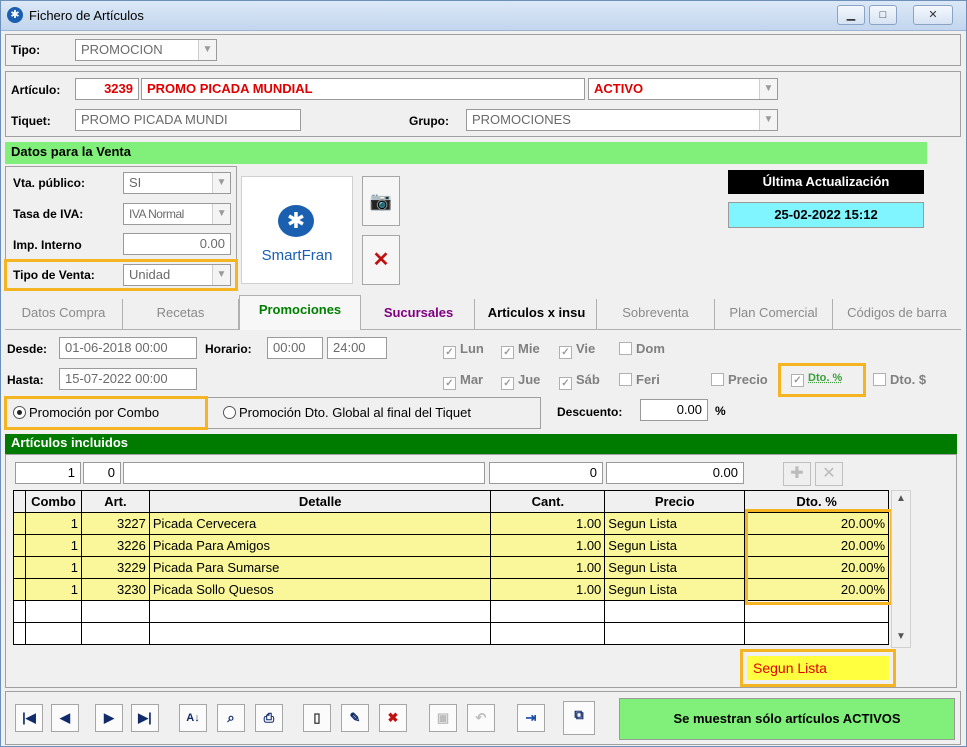  I want to click on day-vie-checkbox: ✓ Vie, so click(577, 350).